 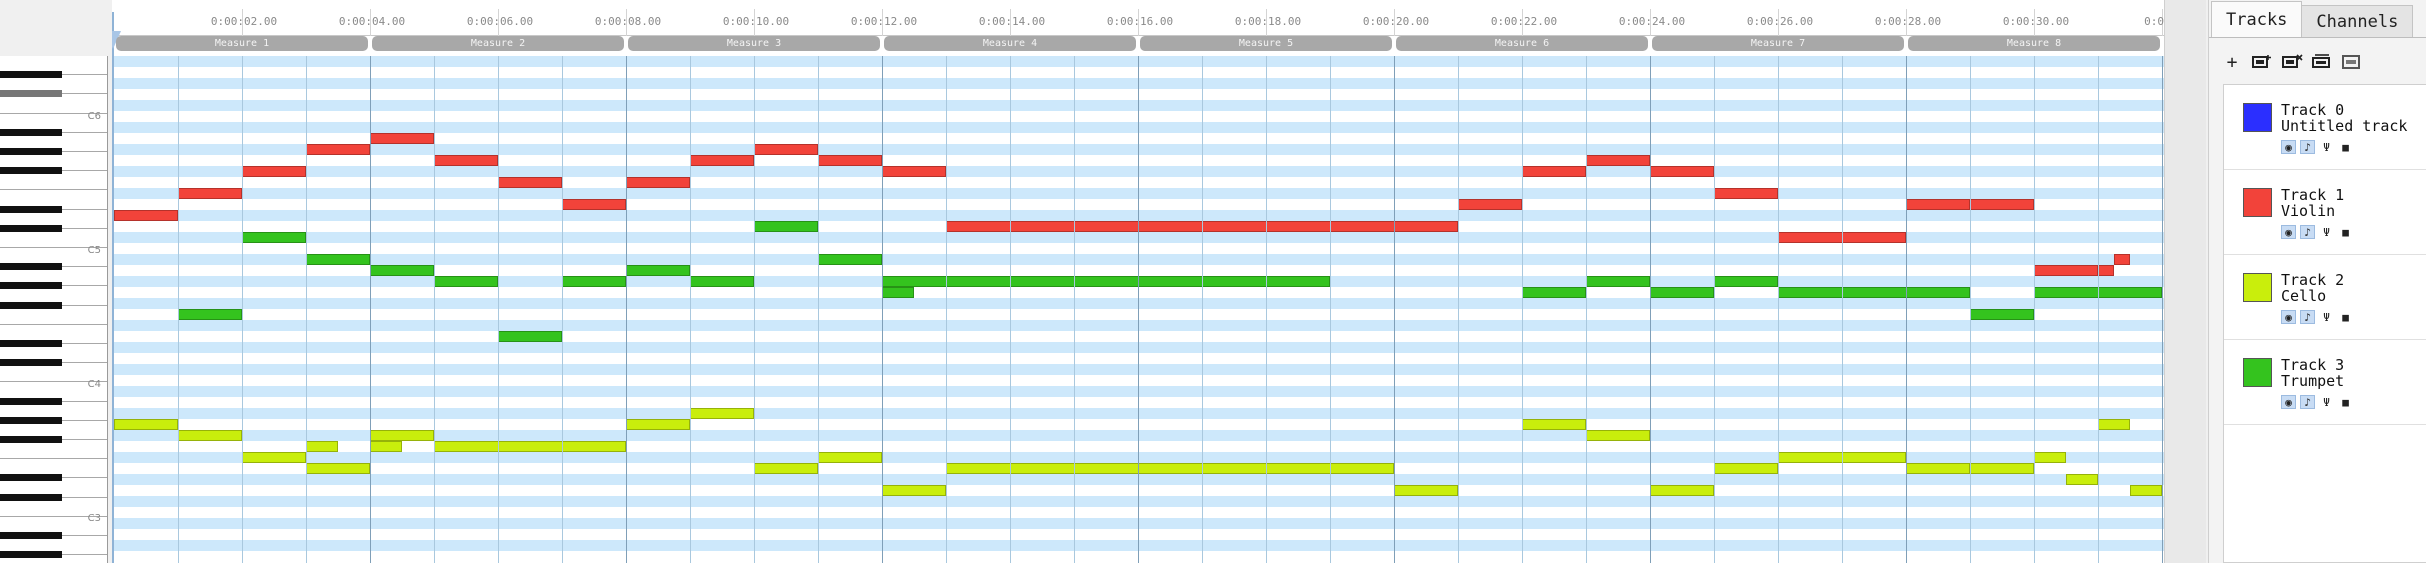 I want to click on tab-channels: Channels, so click(x=2357, y=21).